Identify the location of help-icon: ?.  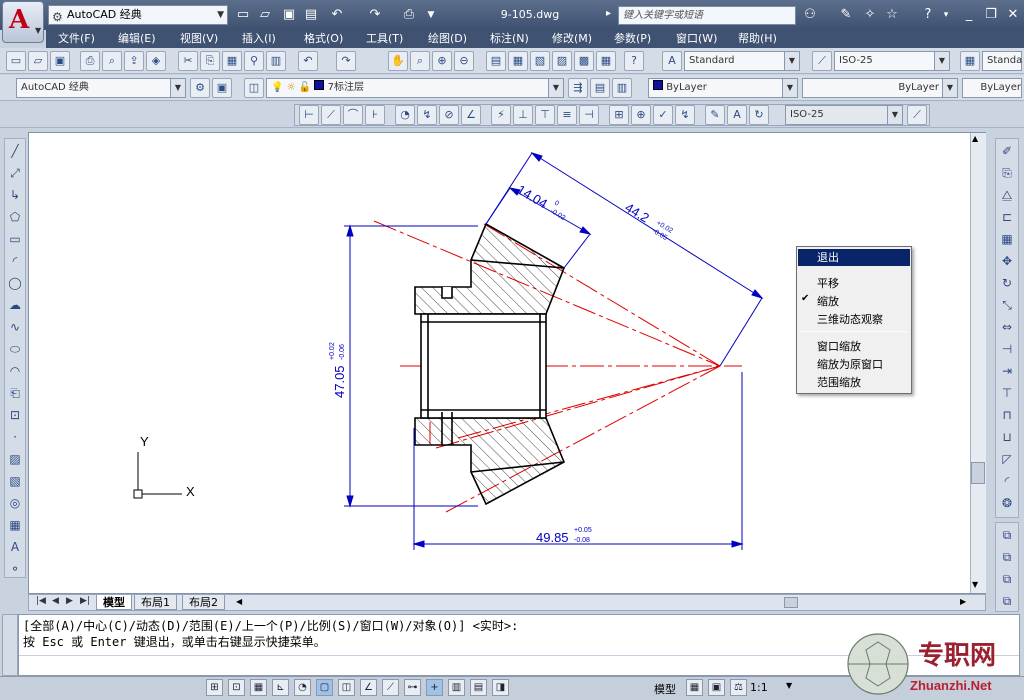
(634, 61).